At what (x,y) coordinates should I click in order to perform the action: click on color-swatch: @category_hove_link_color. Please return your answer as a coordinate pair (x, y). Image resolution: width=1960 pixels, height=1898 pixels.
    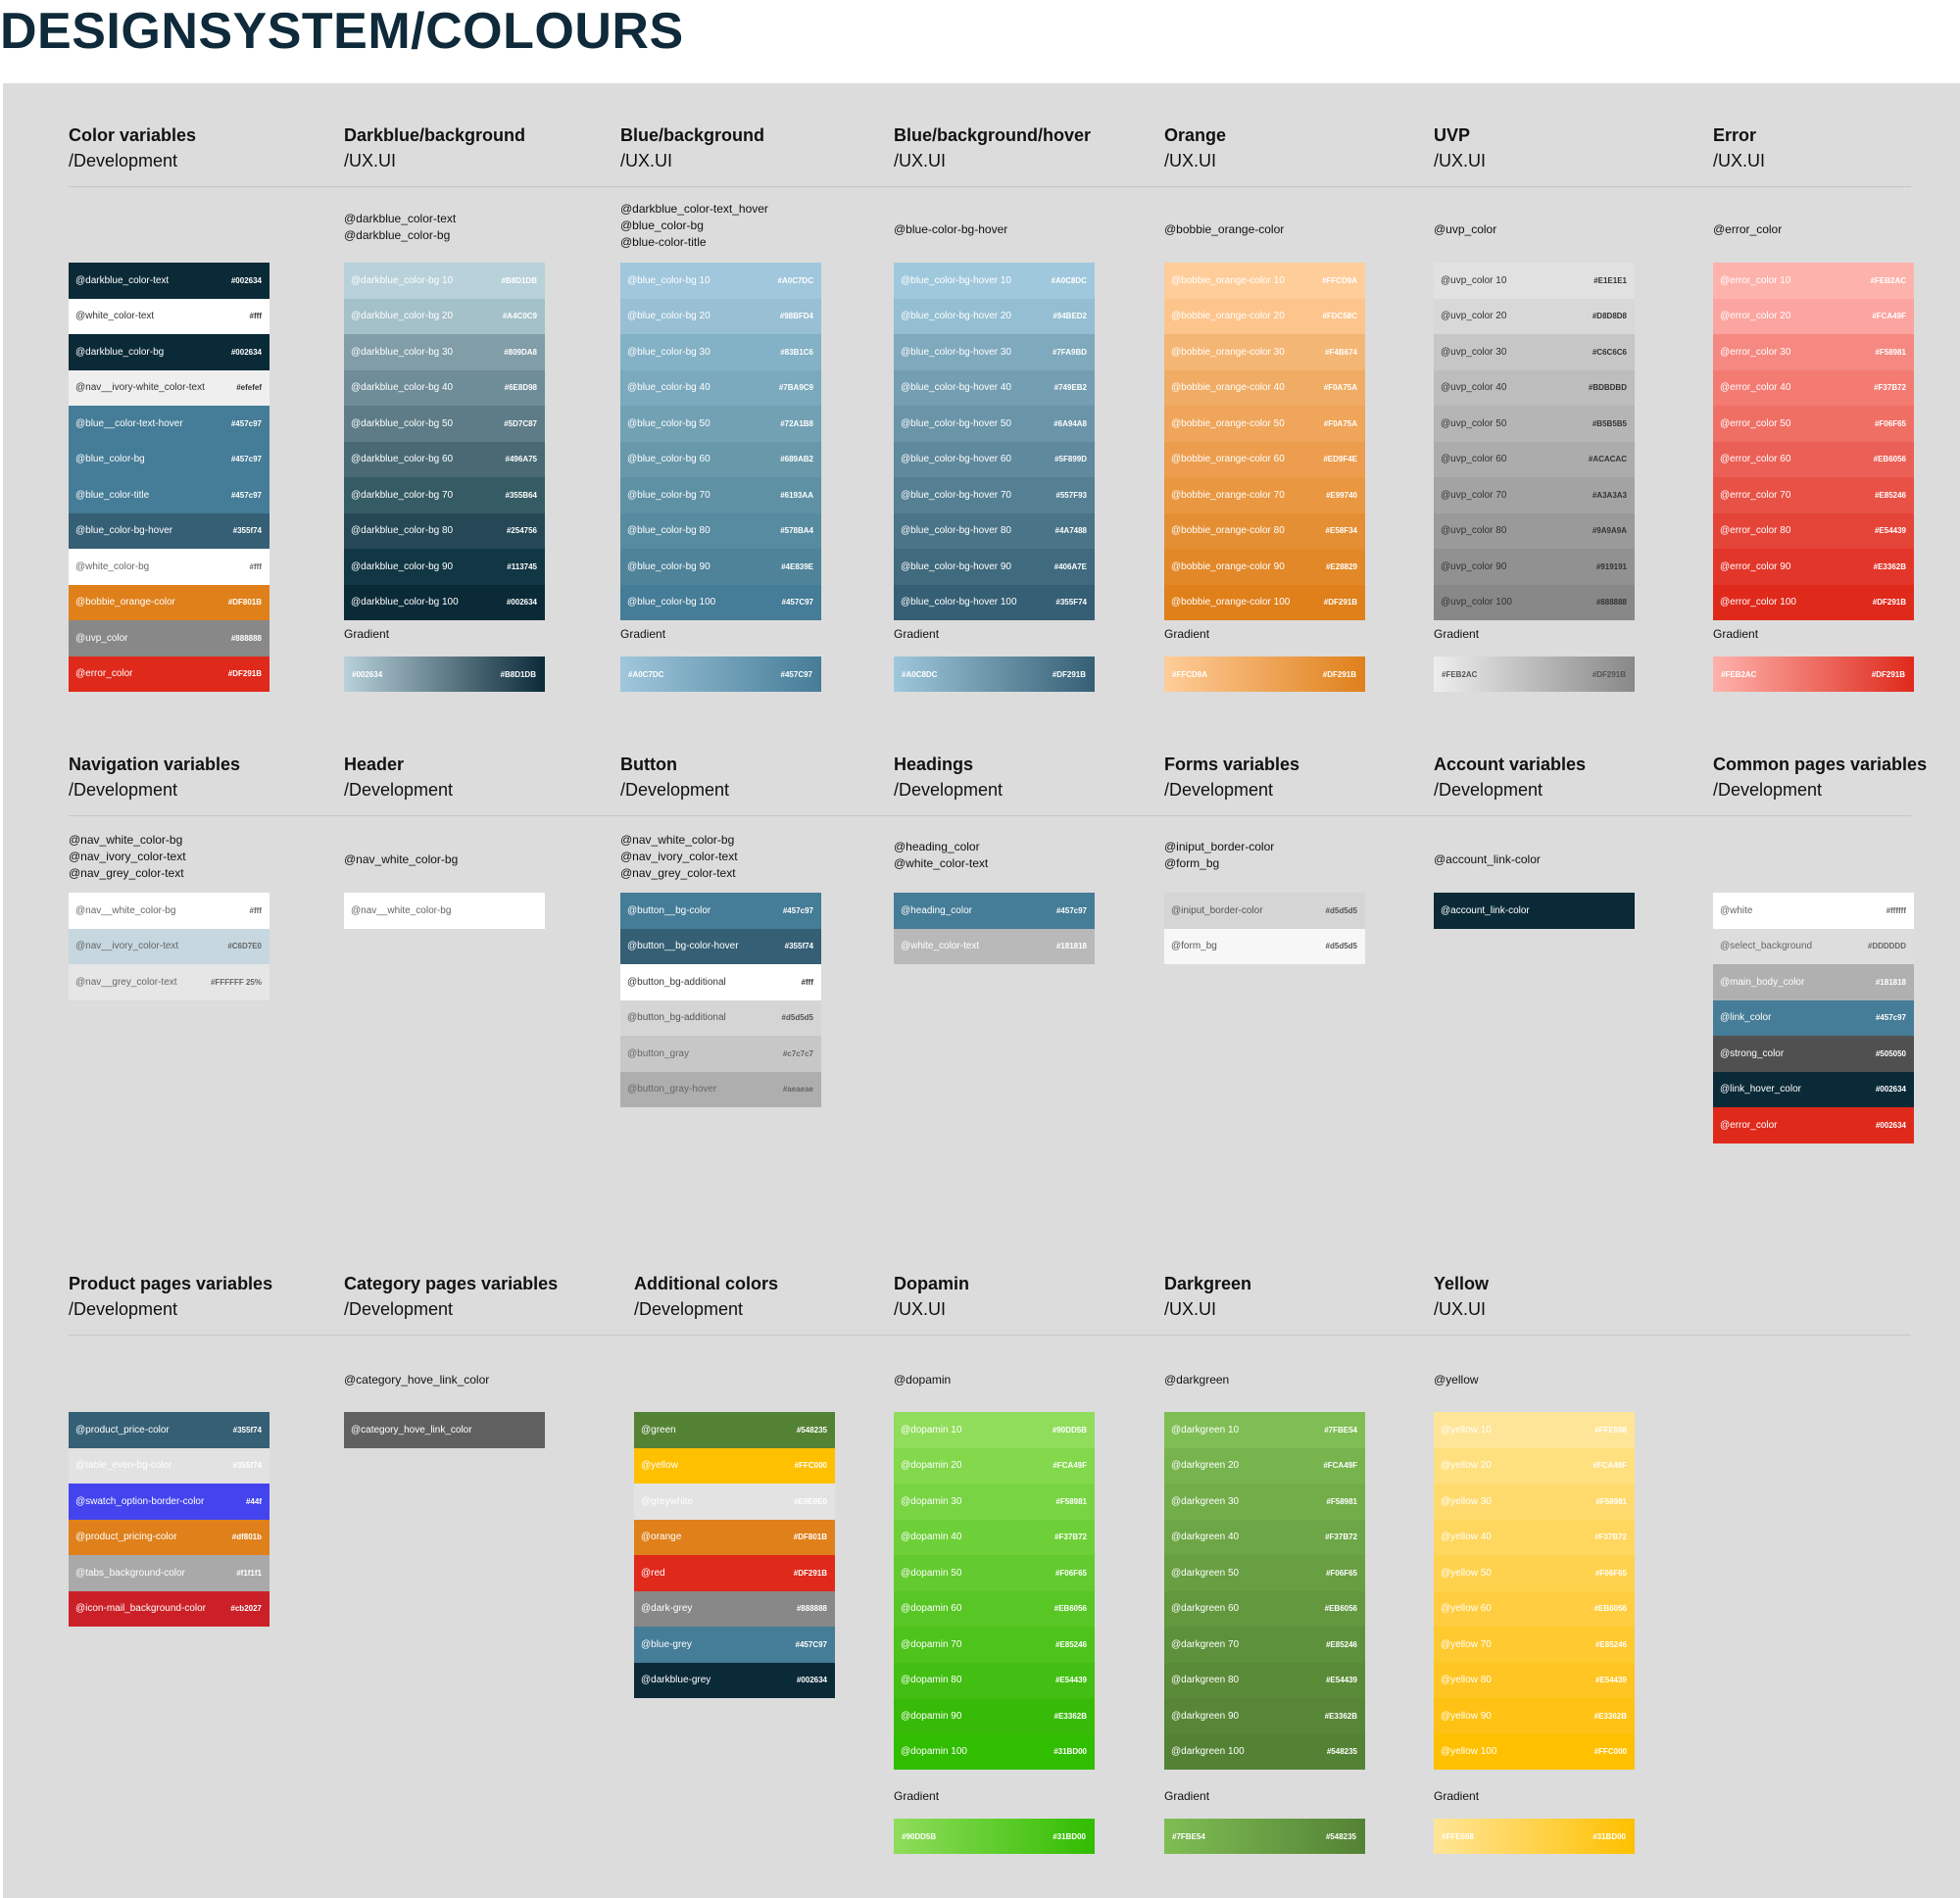
    Looking at the image, I should click on (444, 1430).